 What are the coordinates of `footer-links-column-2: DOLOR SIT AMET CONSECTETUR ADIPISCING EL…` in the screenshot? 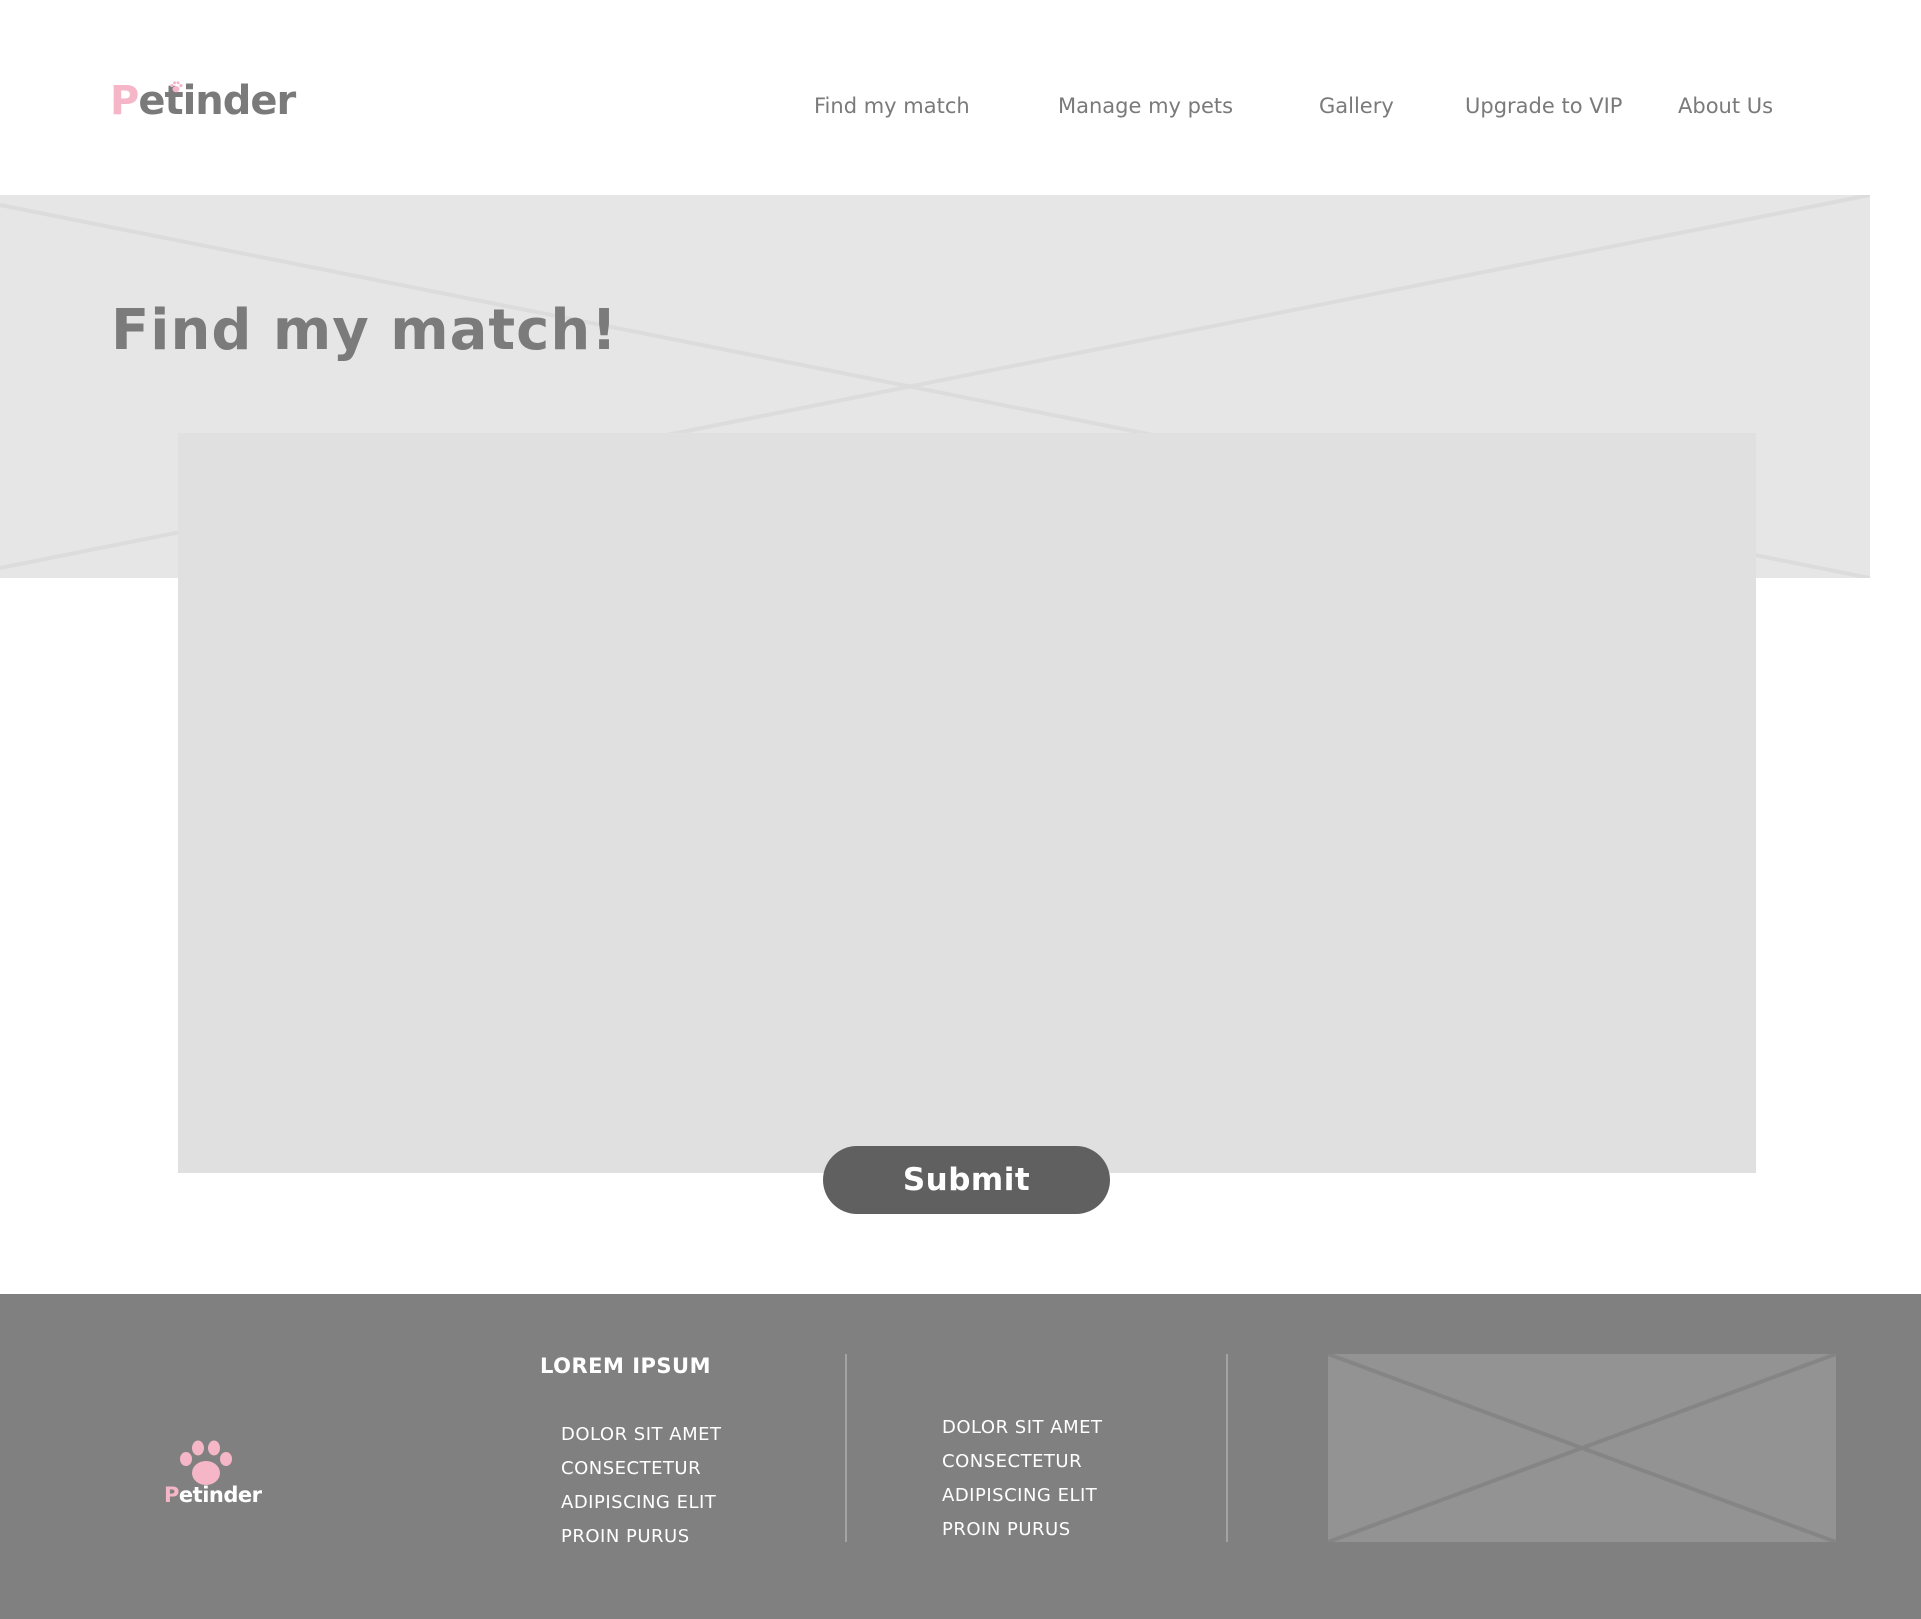 It's located at (1022, 1479).